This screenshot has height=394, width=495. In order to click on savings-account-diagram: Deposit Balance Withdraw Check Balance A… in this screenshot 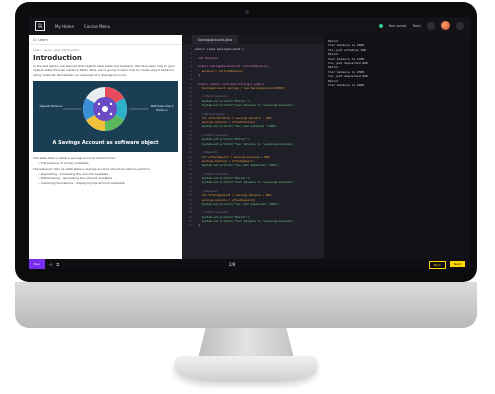, I will do `click(105, 117)`.